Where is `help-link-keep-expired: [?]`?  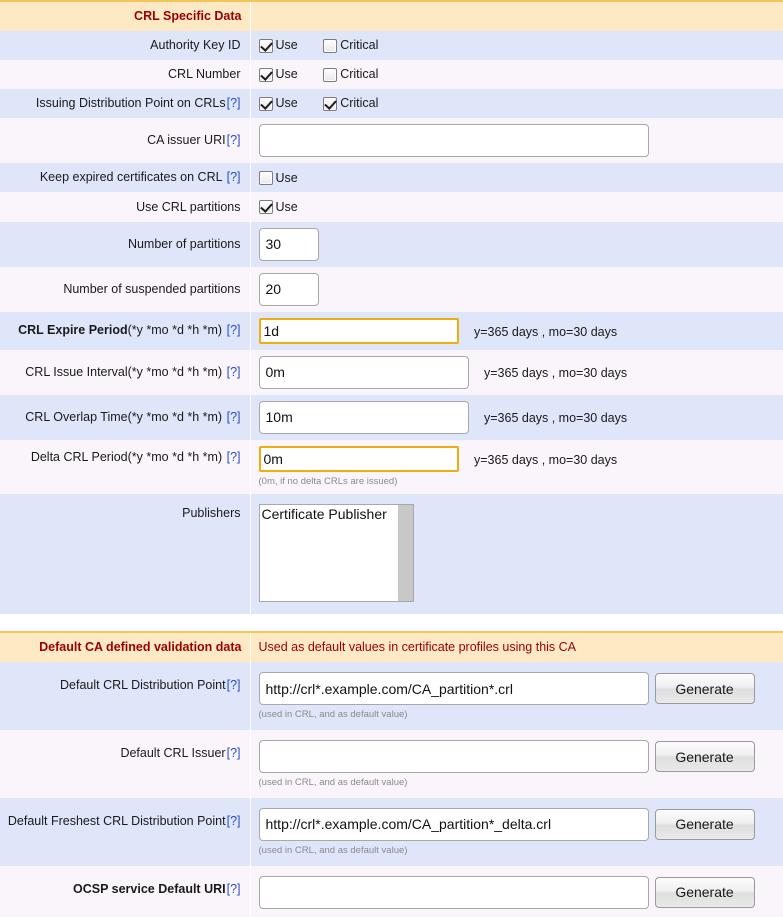
help-link-keep-expired: [?] is located at coordinates (234, 177).